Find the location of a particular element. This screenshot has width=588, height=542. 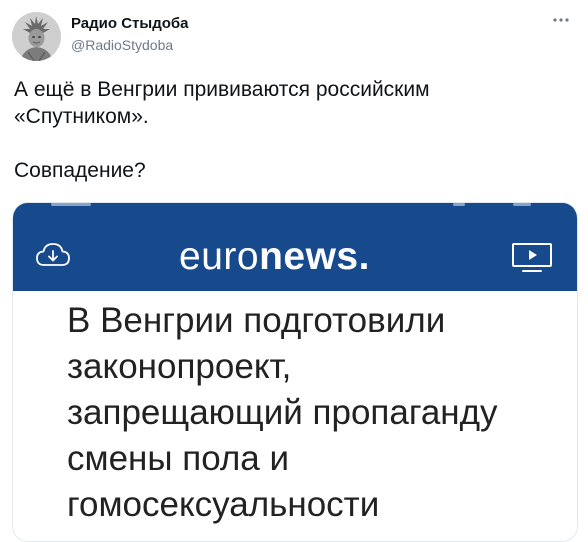

headline-line: гомосексуальности is located at coordinates (223, 504).